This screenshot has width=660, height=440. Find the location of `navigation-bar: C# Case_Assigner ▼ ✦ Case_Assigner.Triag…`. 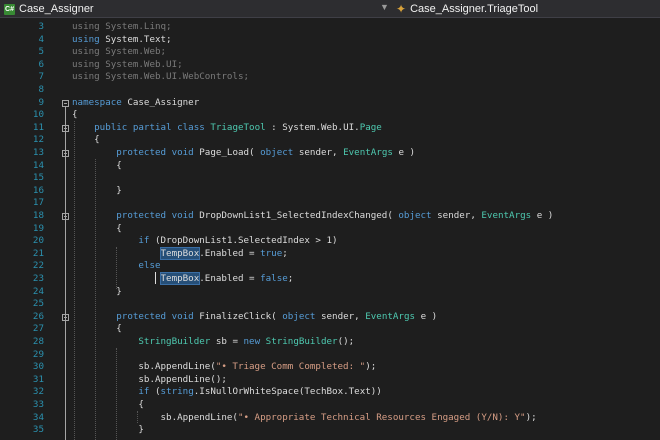

navigation-bar: C# Case_Assigner ▼ ✦ Case_Assigner.Triag… is located at coordinates (330, 9).